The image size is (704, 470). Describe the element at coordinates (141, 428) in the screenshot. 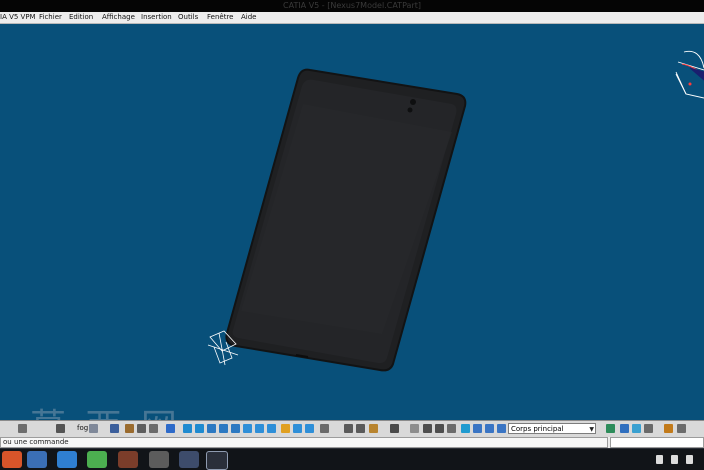

I see `grid-icon` at that location.